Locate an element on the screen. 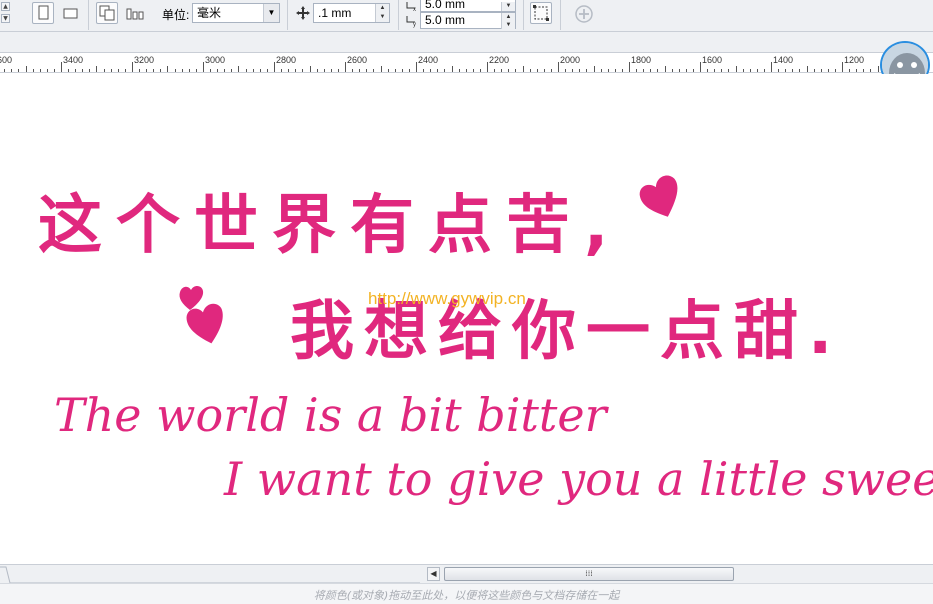  page-tab-strip is located at coordinates (210, 574).